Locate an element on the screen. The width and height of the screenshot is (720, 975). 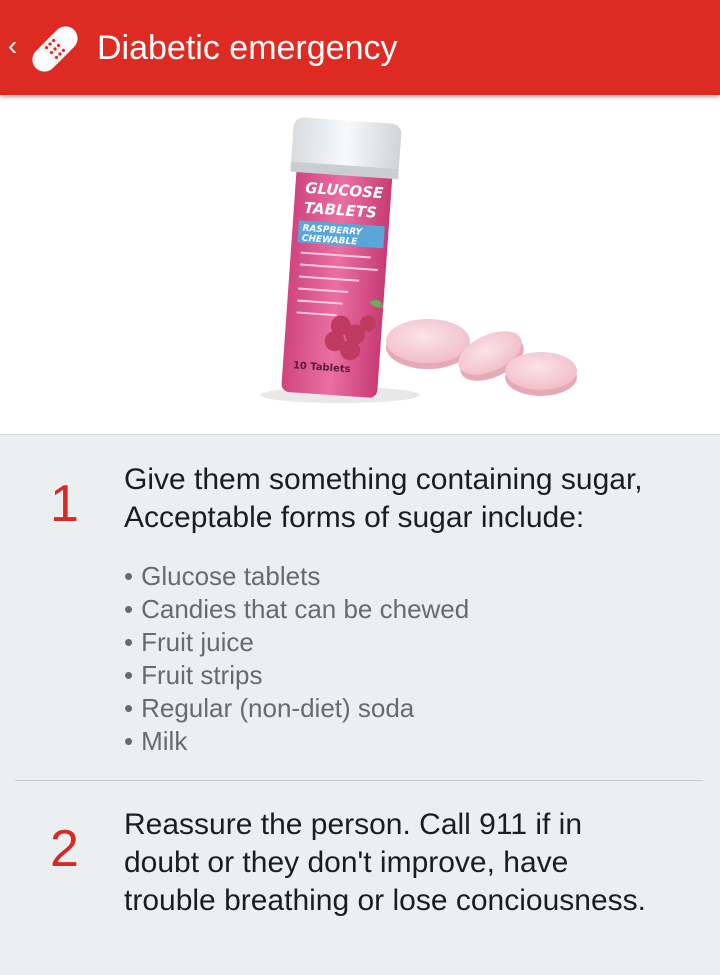
app-bar: ‹ Diabetic emergency is located at coordinates (360, 47).